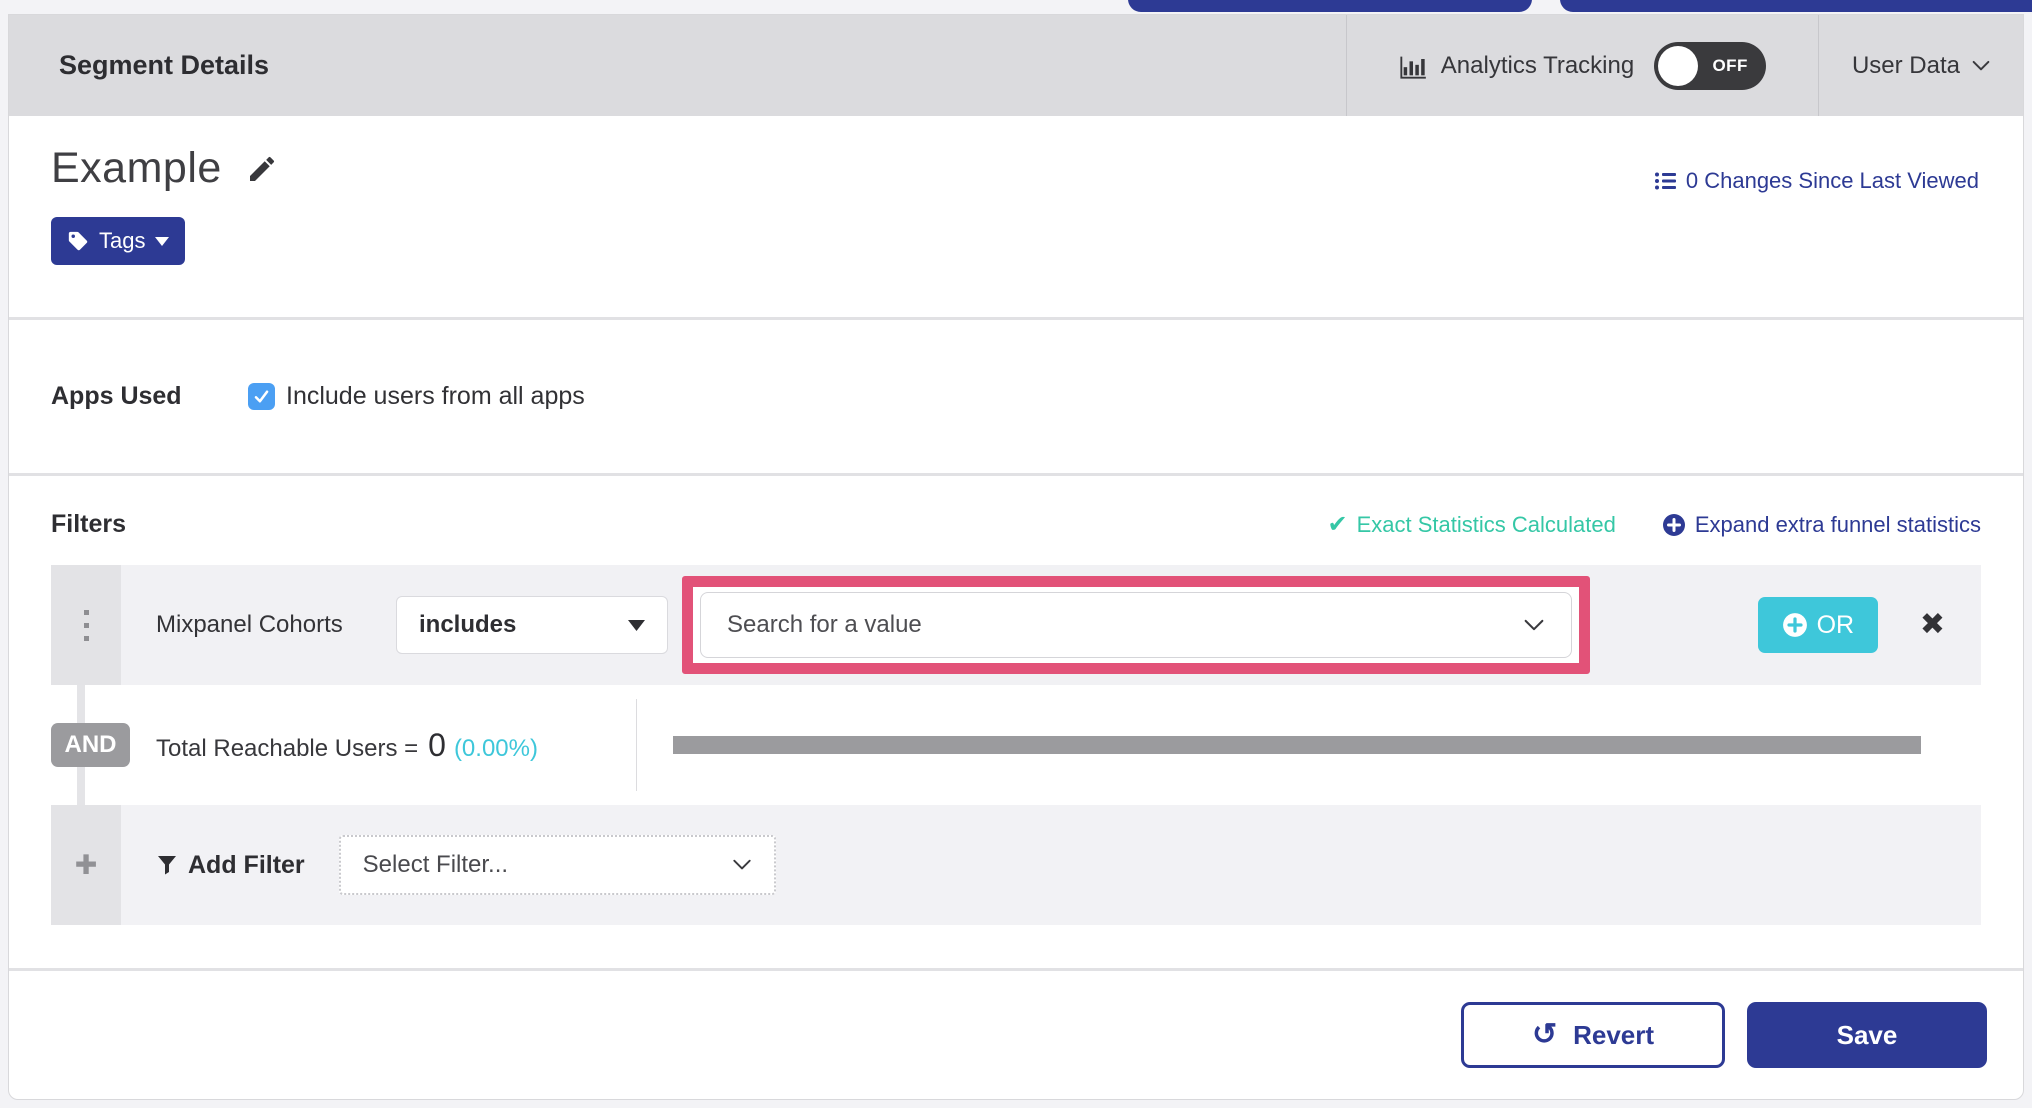 This screenshot has height=1108, width=2032. I want to click on top-nav-button-left, so click(1330, 6).